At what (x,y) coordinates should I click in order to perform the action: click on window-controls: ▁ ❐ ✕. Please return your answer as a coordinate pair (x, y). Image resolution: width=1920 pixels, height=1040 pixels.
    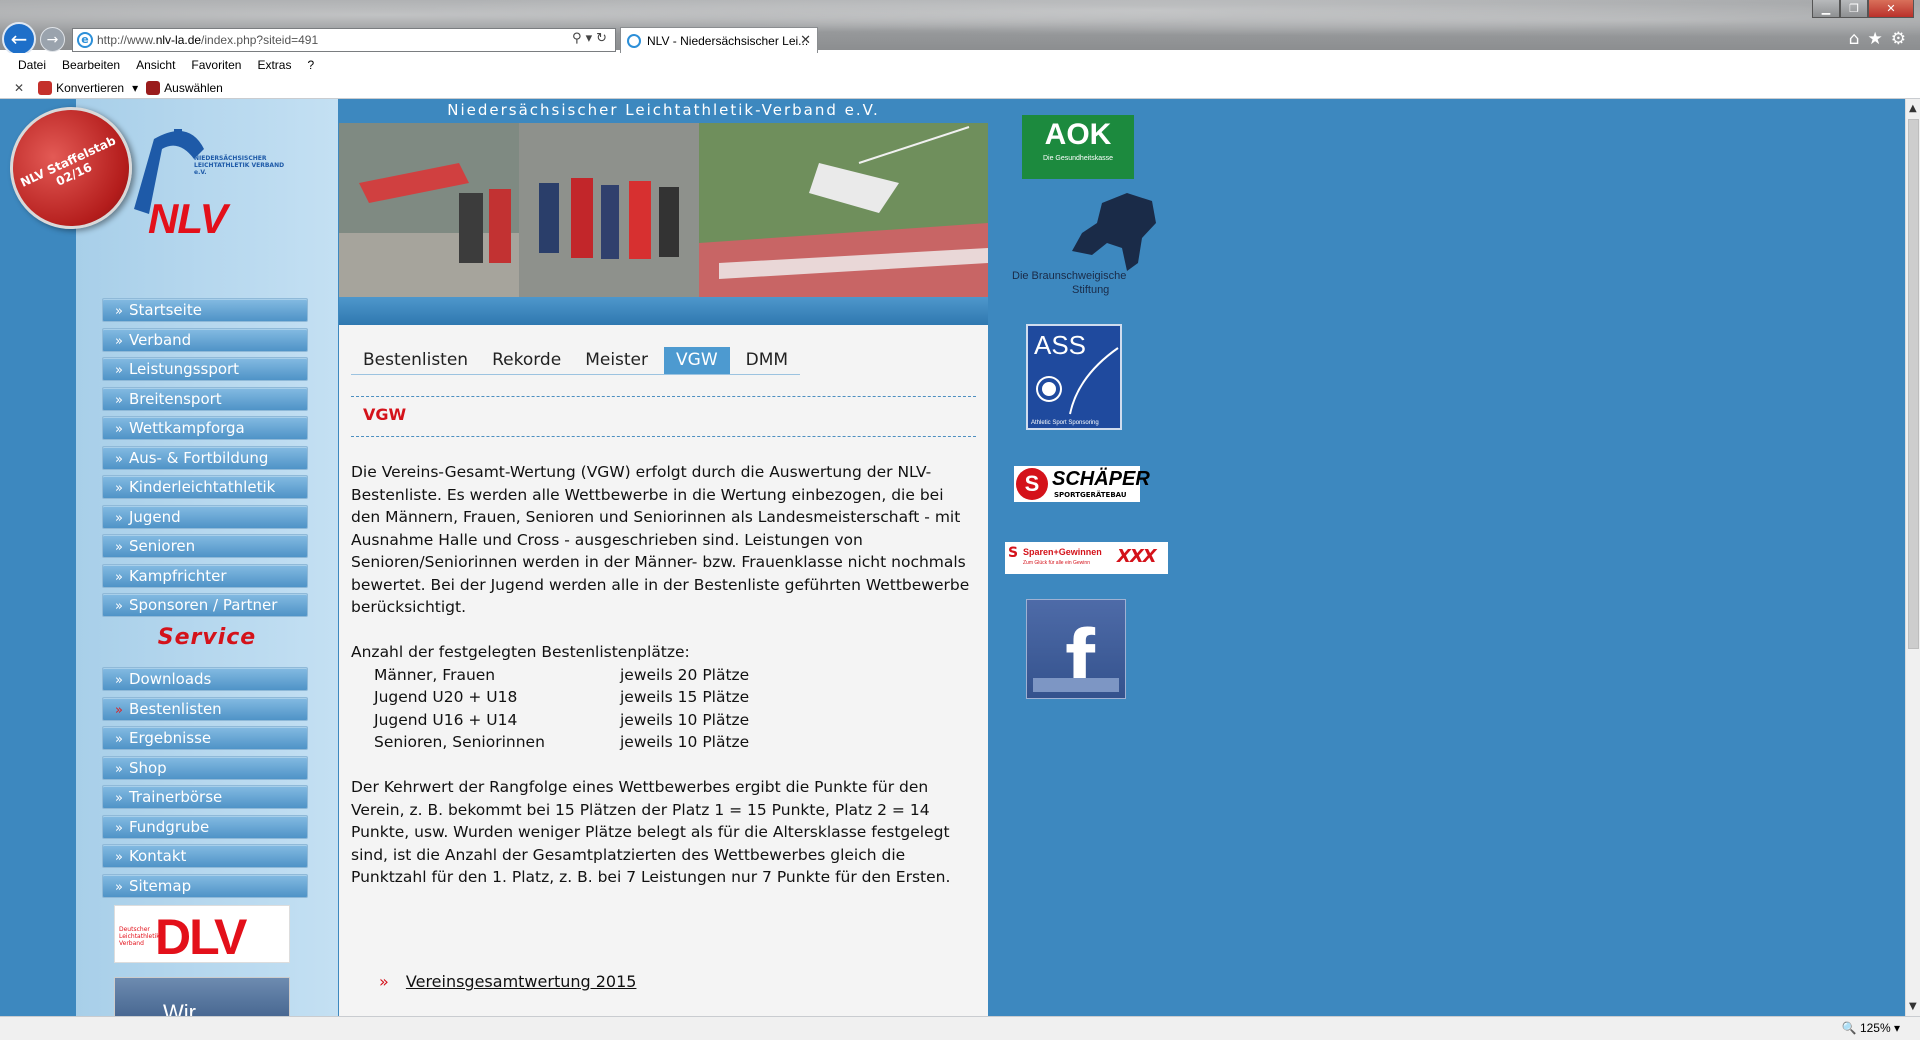
    Looking at the image, I should click on (1863, 9).